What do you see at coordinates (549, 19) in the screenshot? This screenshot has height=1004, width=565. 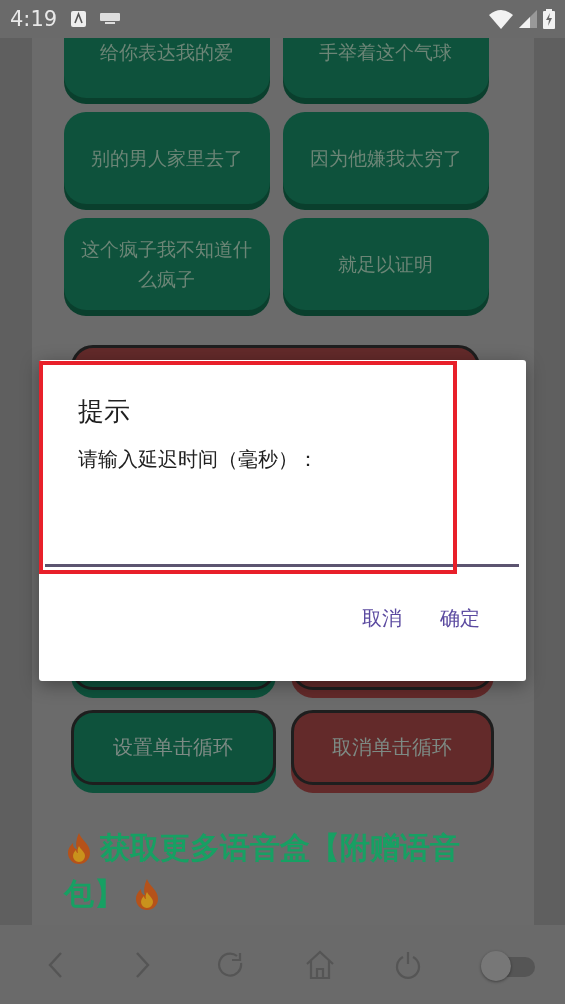 I see `battery-icon` at bounding box center [549, 19].